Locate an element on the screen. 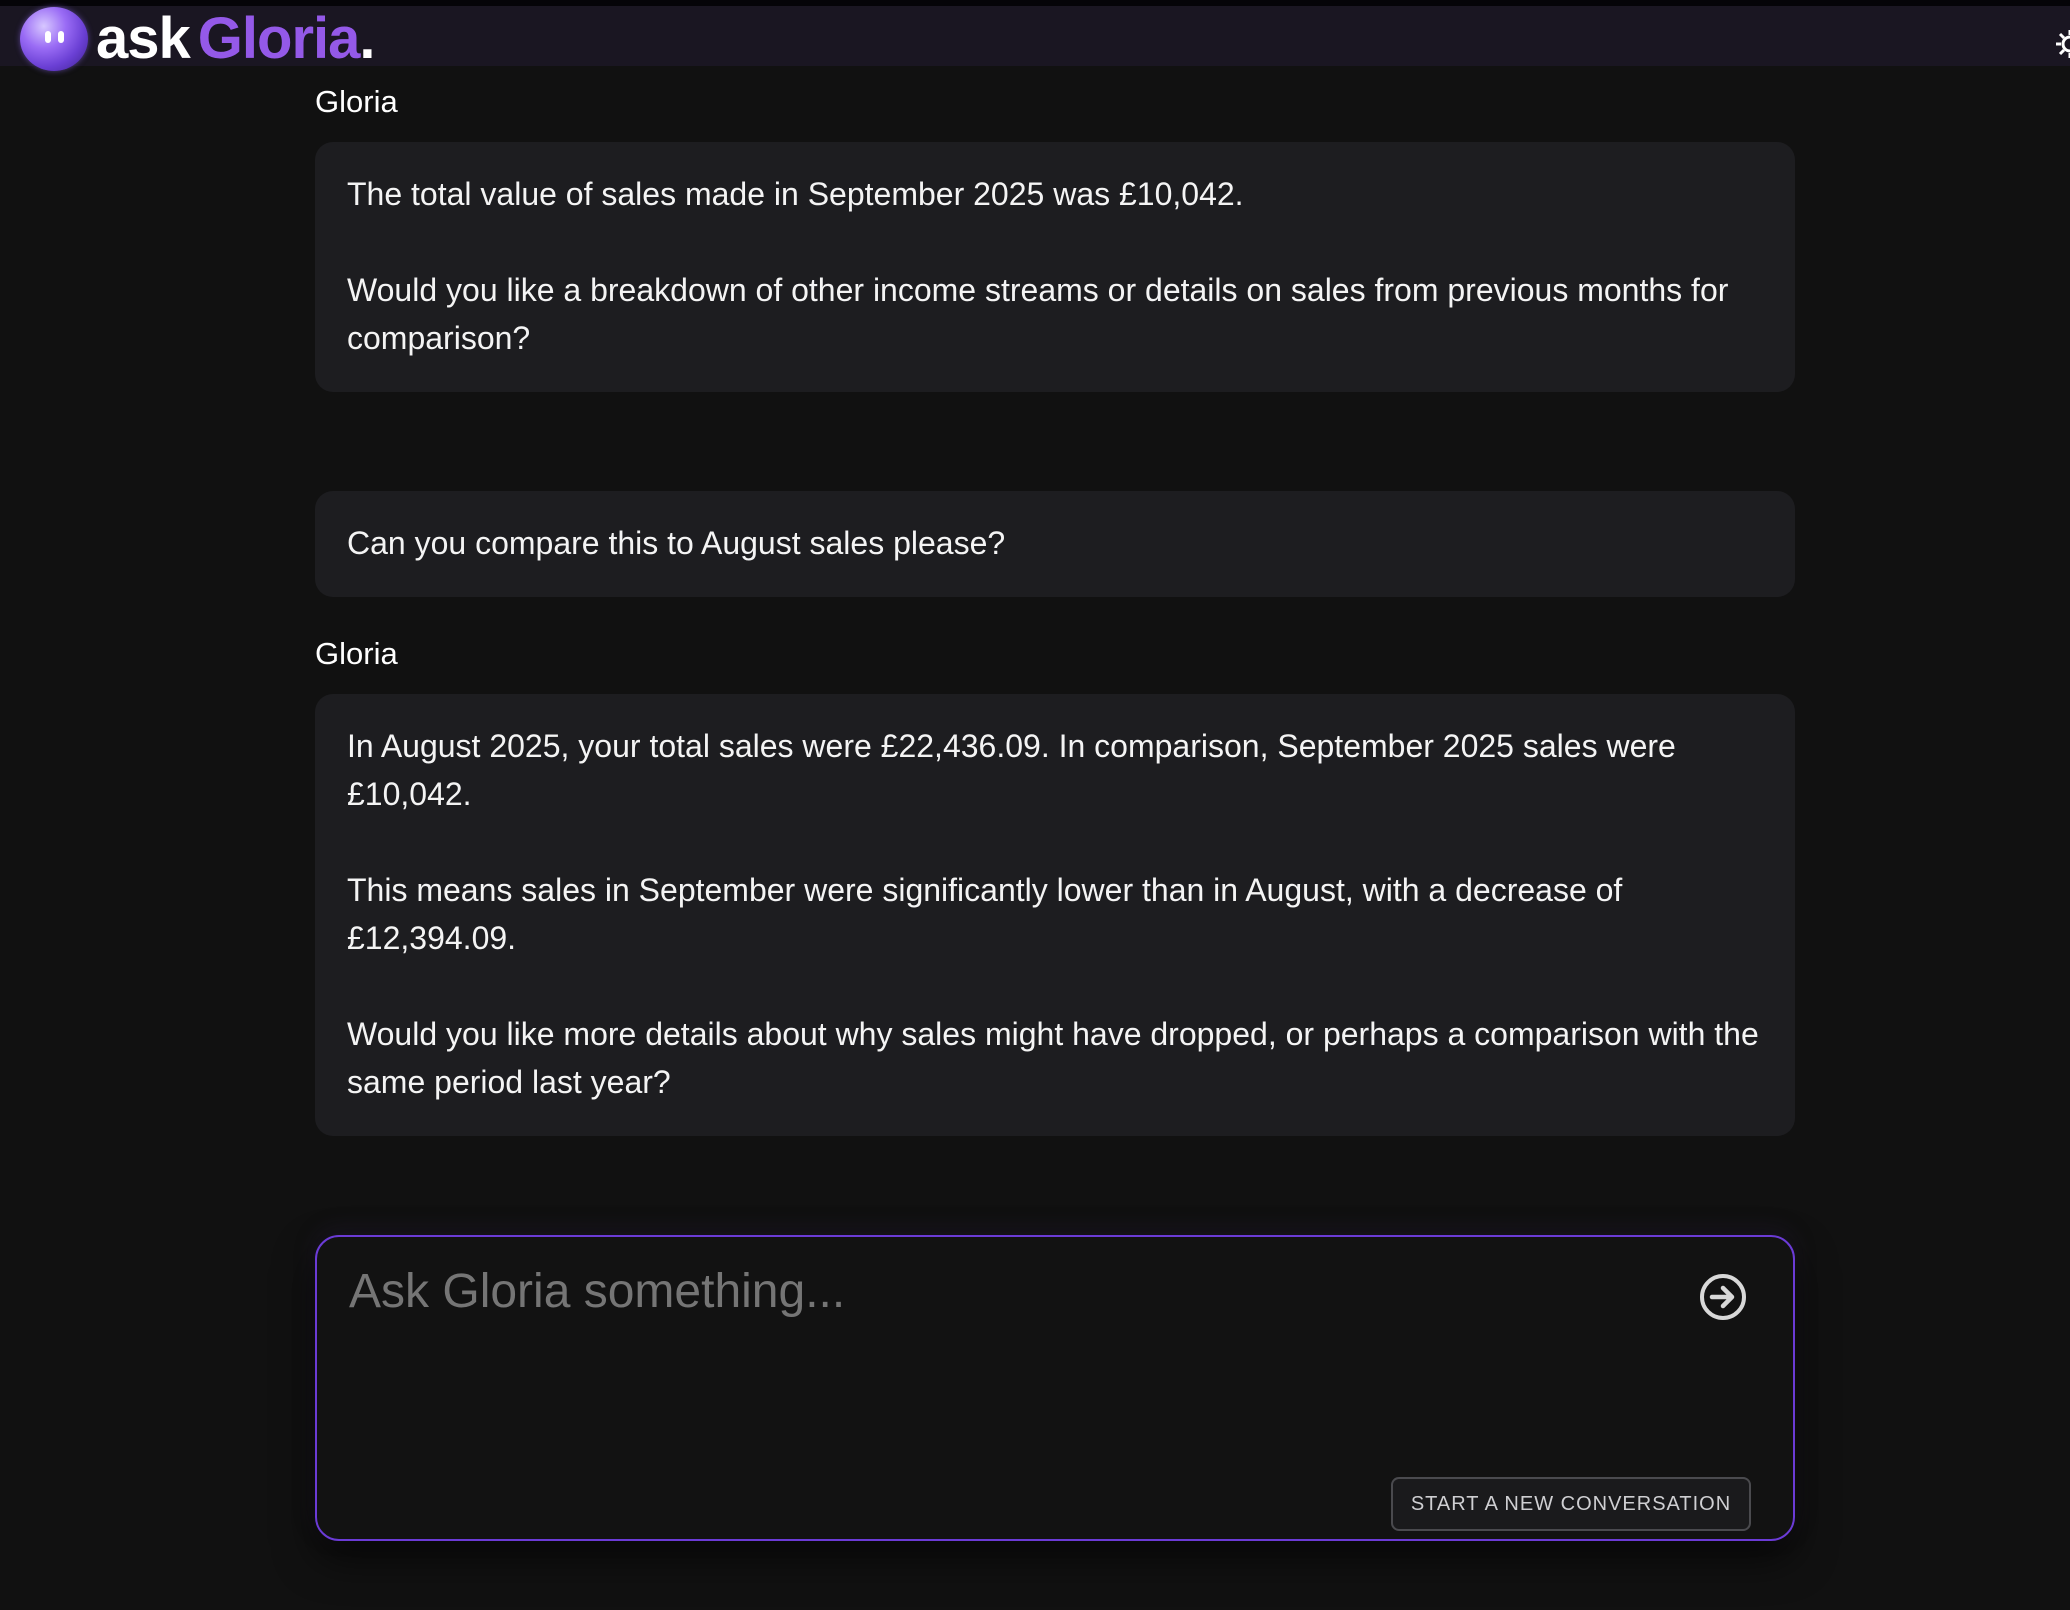 The height and width of the screenshot is (1610, 2070). logo-wordmark: ask Gloria . is located at coordinates (236, 38).